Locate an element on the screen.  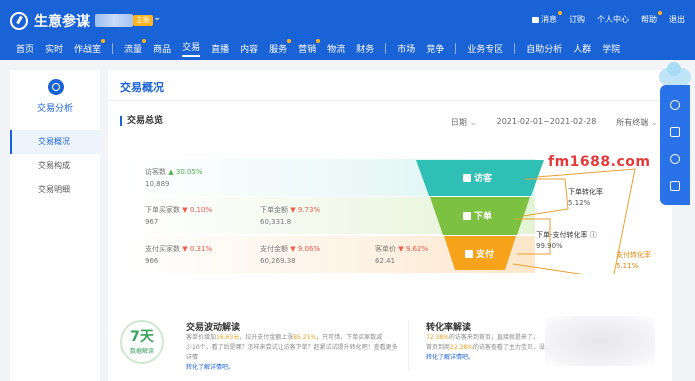
floating-toolbar is located at coordinates (675, 145).